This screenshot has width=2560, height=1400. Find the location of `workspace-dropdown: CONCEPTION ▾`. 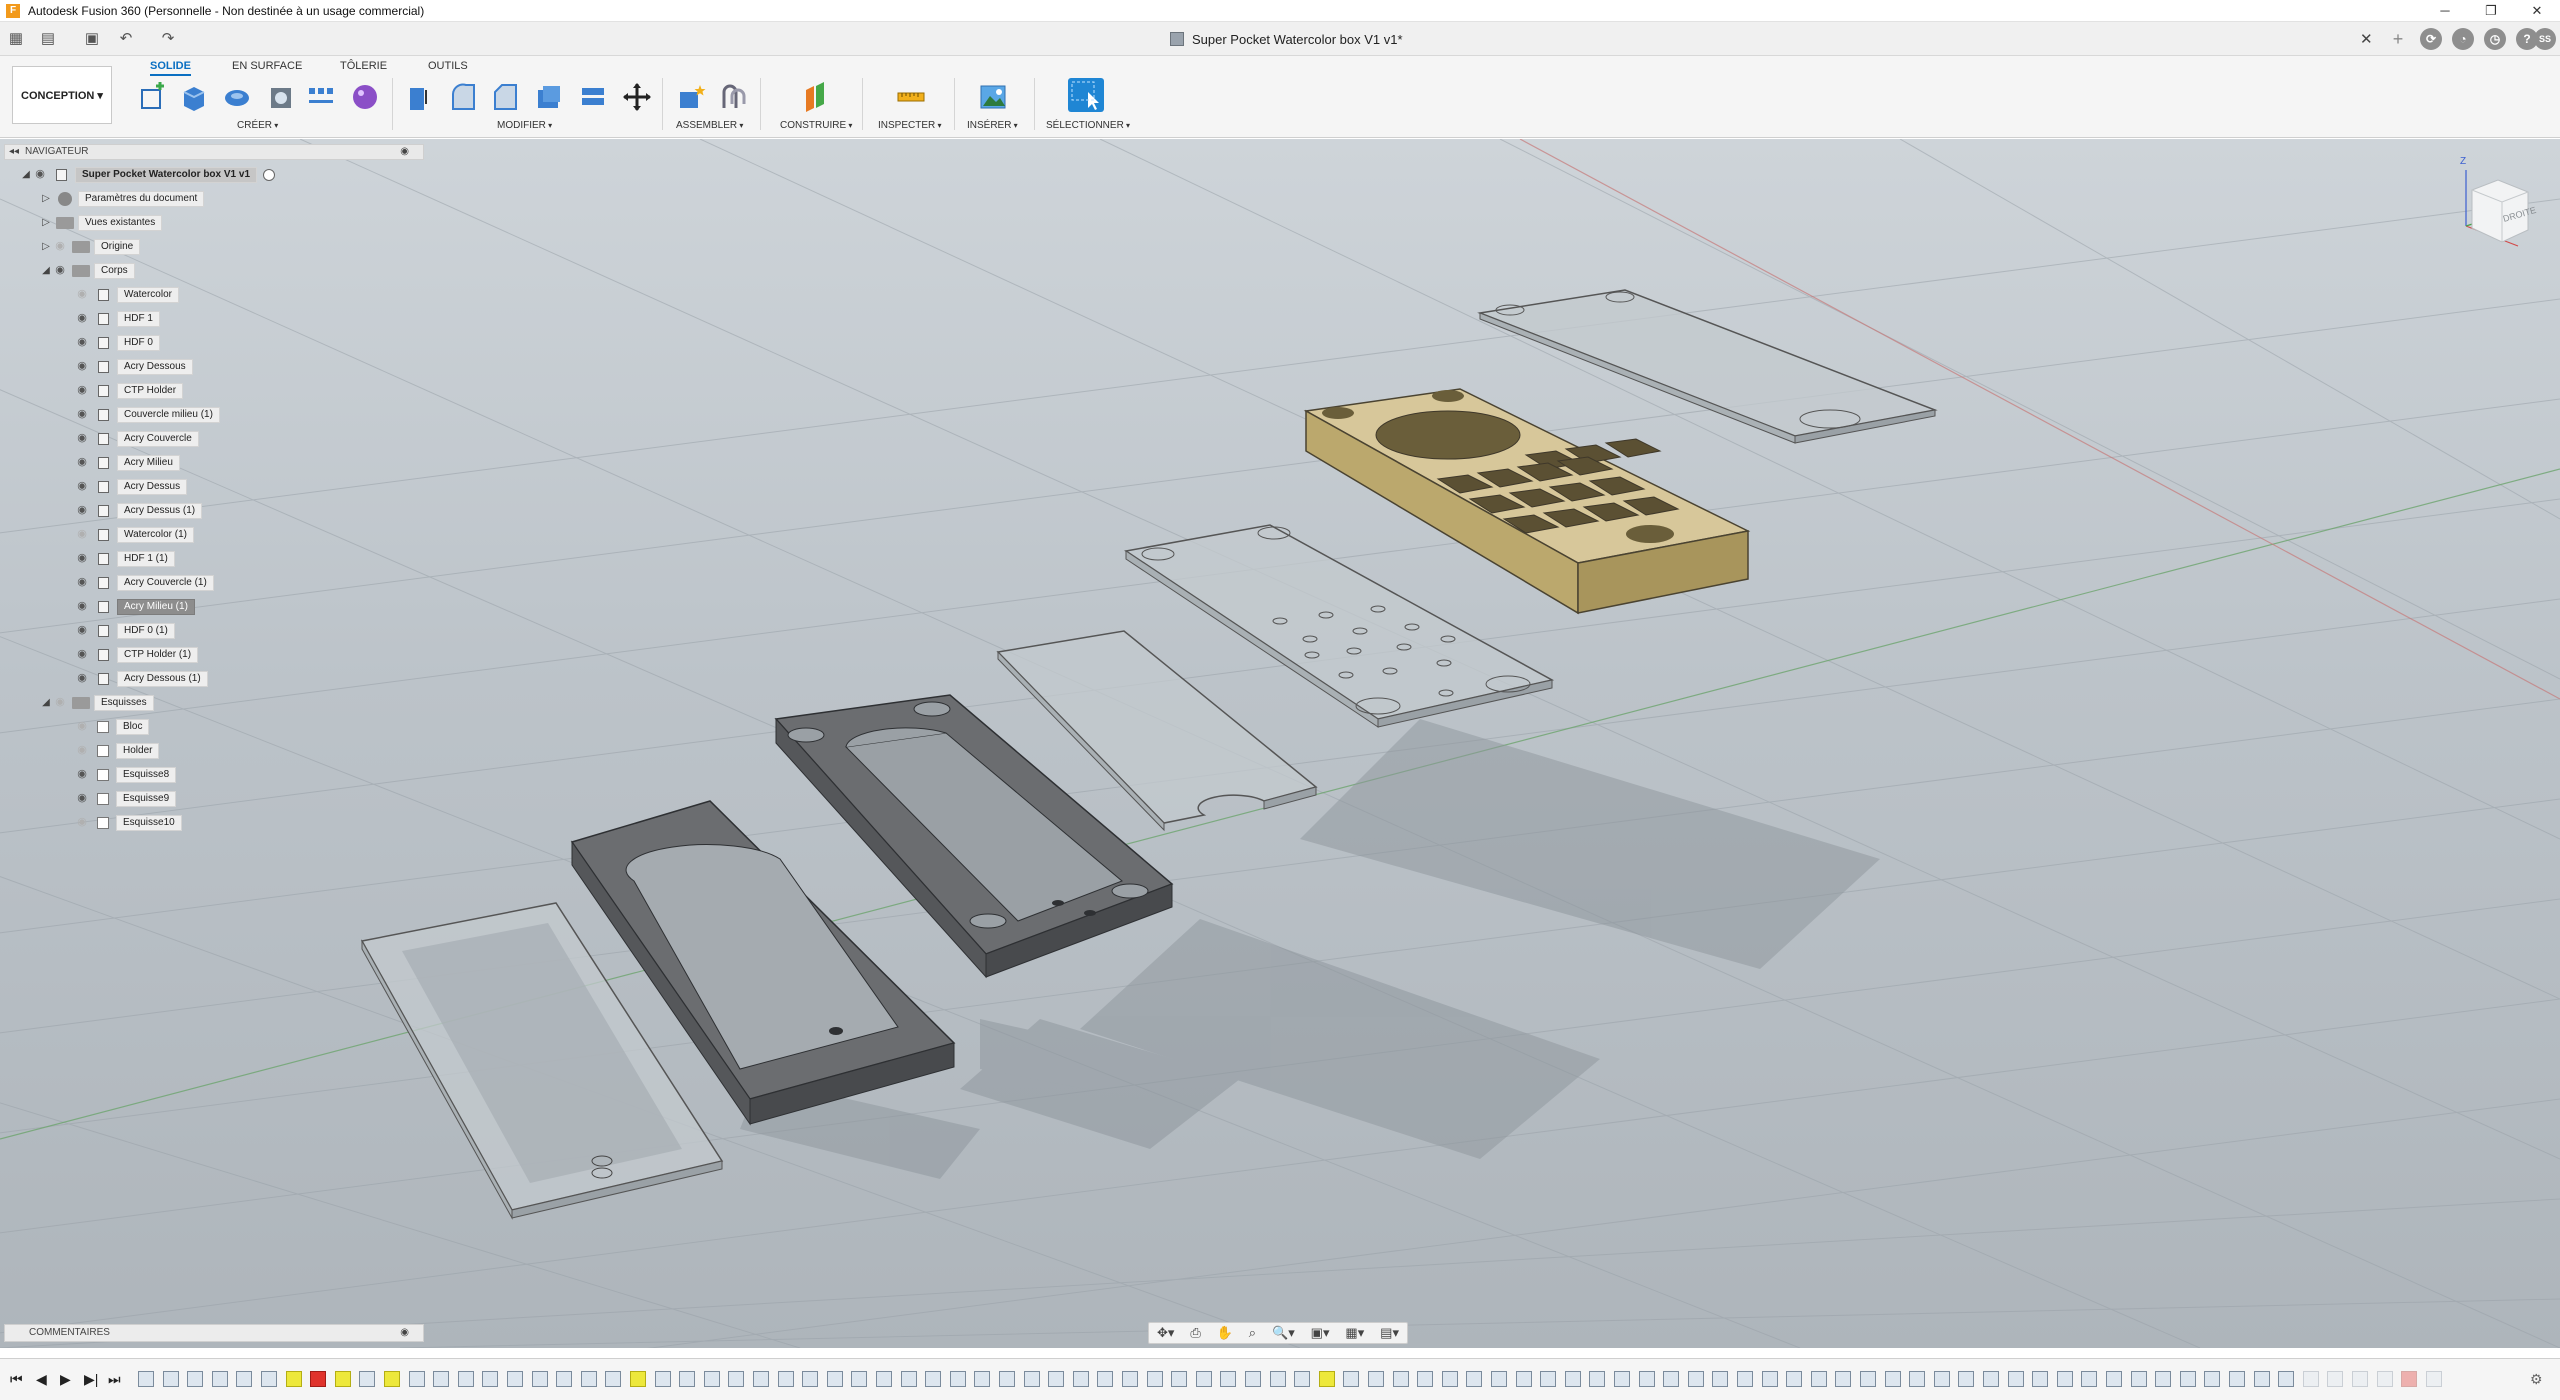

workspace-dropdown: CONCEPTION ▾ is located at coordinates (62, 95).